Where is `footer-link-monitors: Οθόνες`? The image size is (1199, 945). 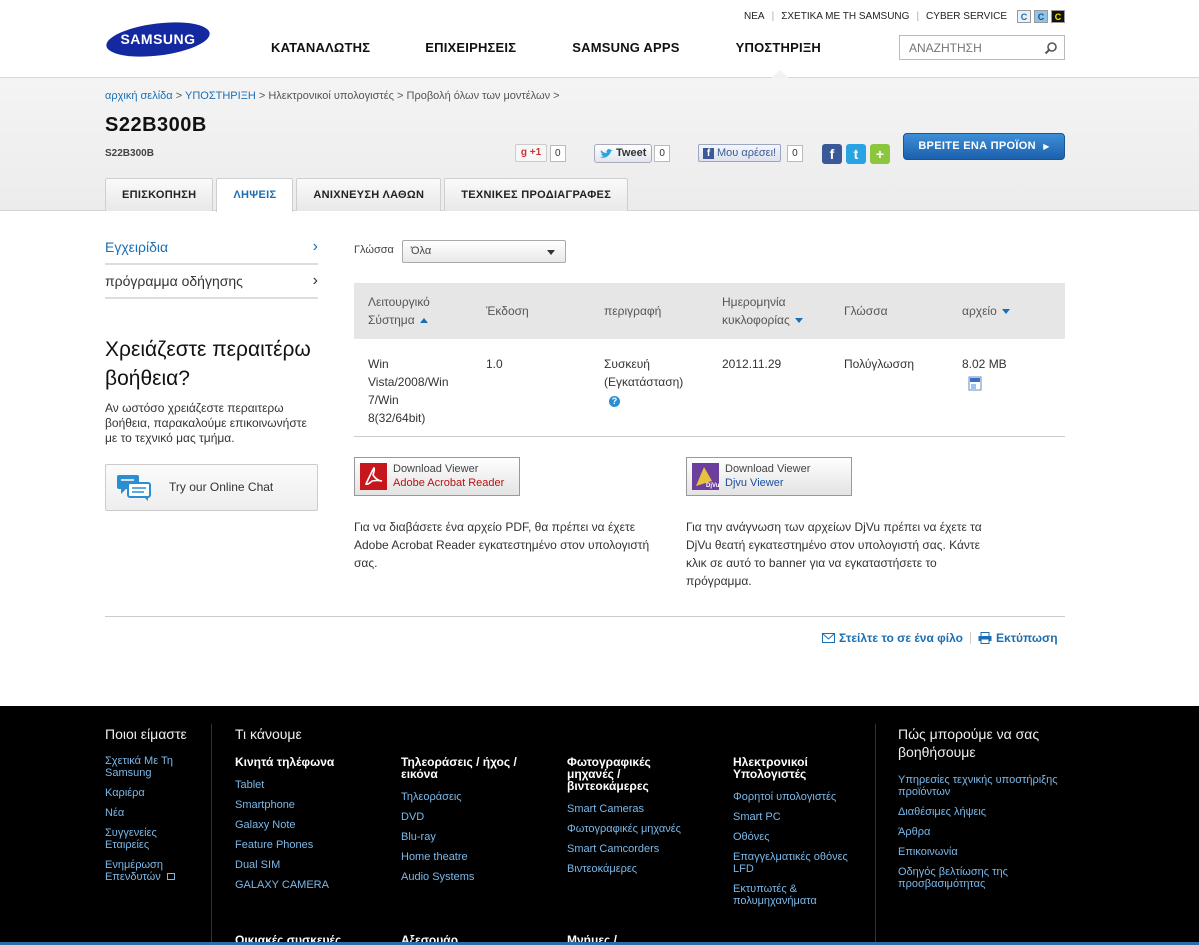
footer-link-monitors: Οθόνες is located at coordinates (751, 837).